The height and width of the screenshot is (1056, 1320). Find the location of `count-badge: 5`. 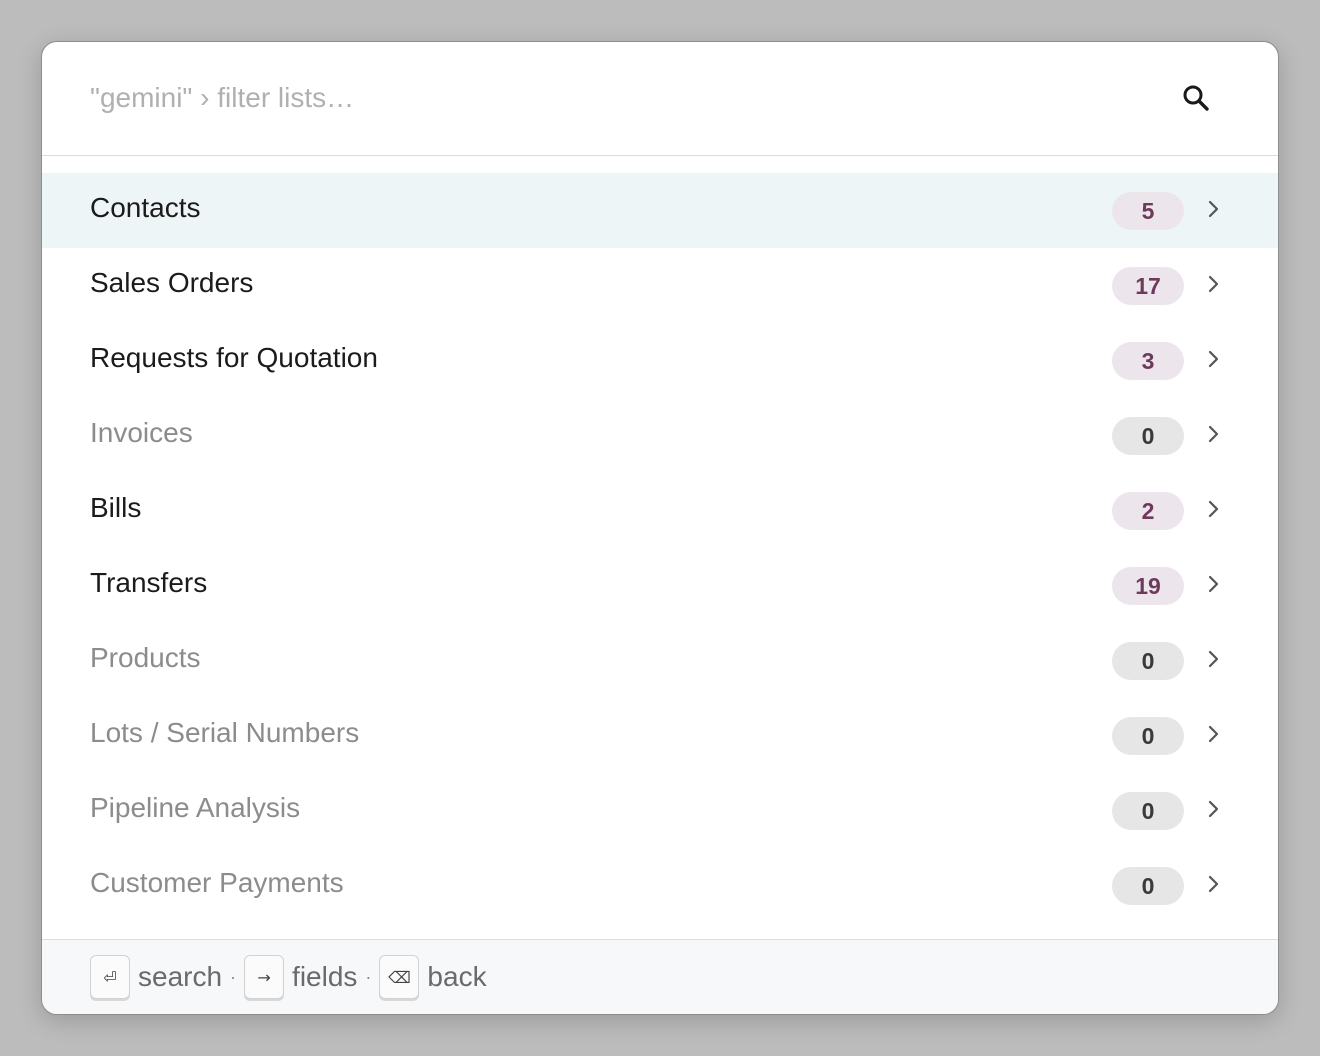

count-badge: 5 is located at coordinates (1148, 211).